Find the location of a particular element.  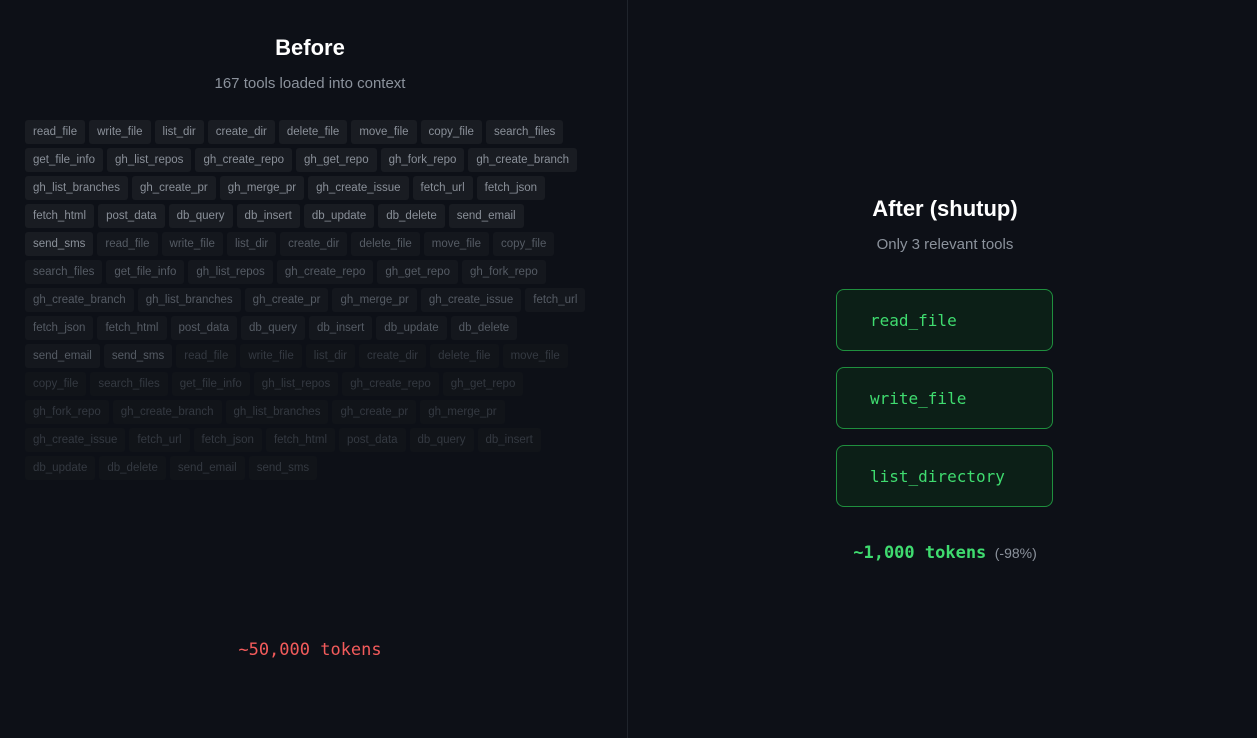

after-subtitle: Only 3 relevant tools is located at coordinates (945, 244).